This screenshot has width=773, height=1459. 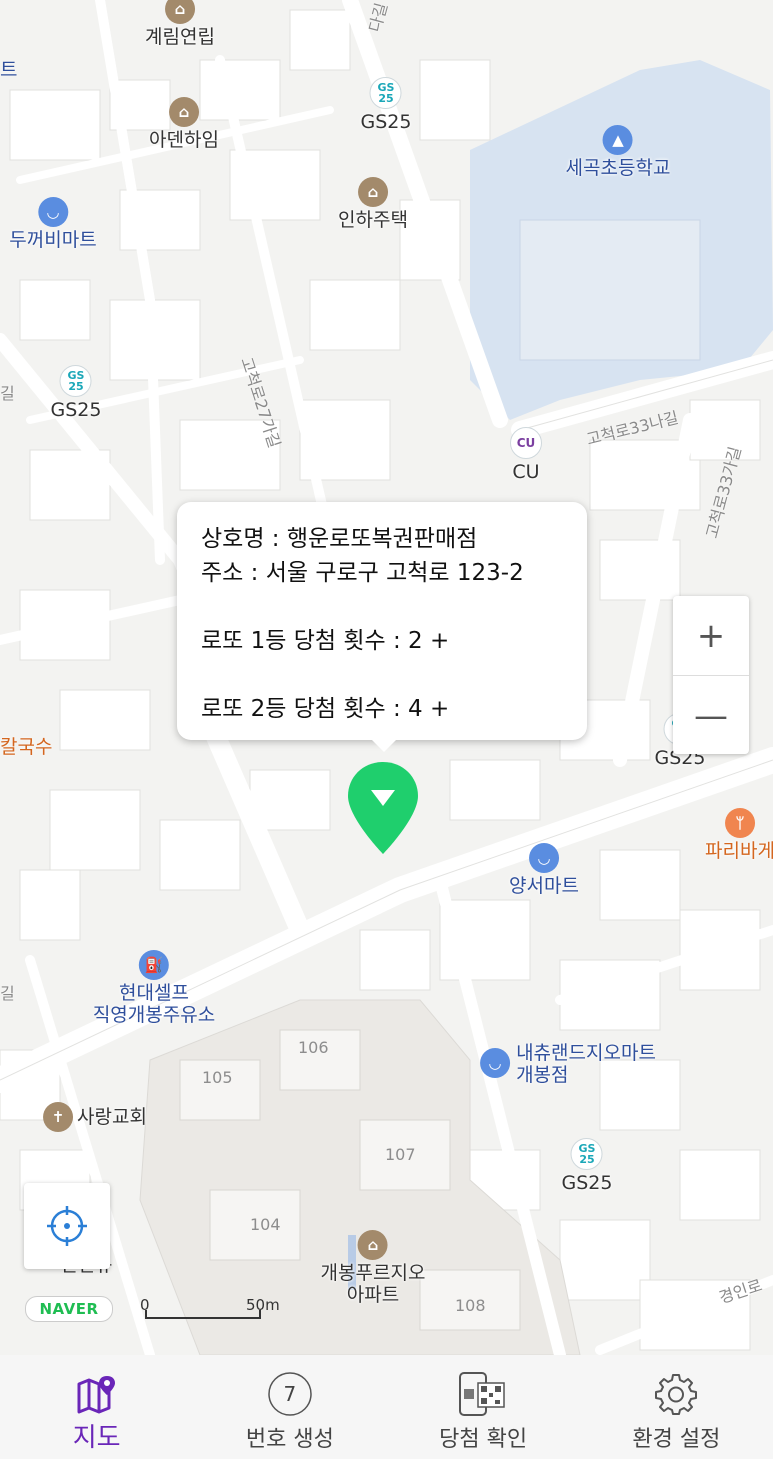 I want to click on poi-label-partial: 트, so click(x=9, y=70).